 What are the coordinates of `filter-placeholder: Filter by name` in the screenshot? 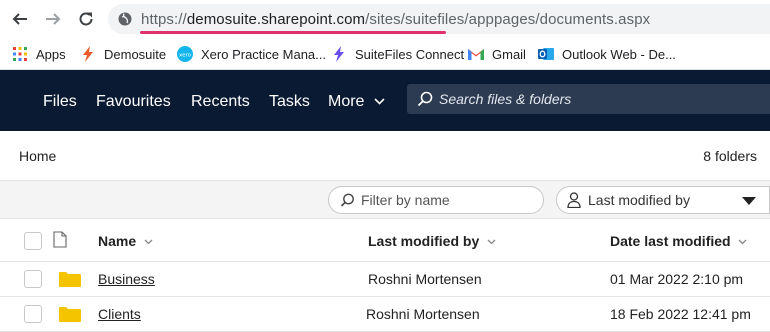 It's located at (405, 200).